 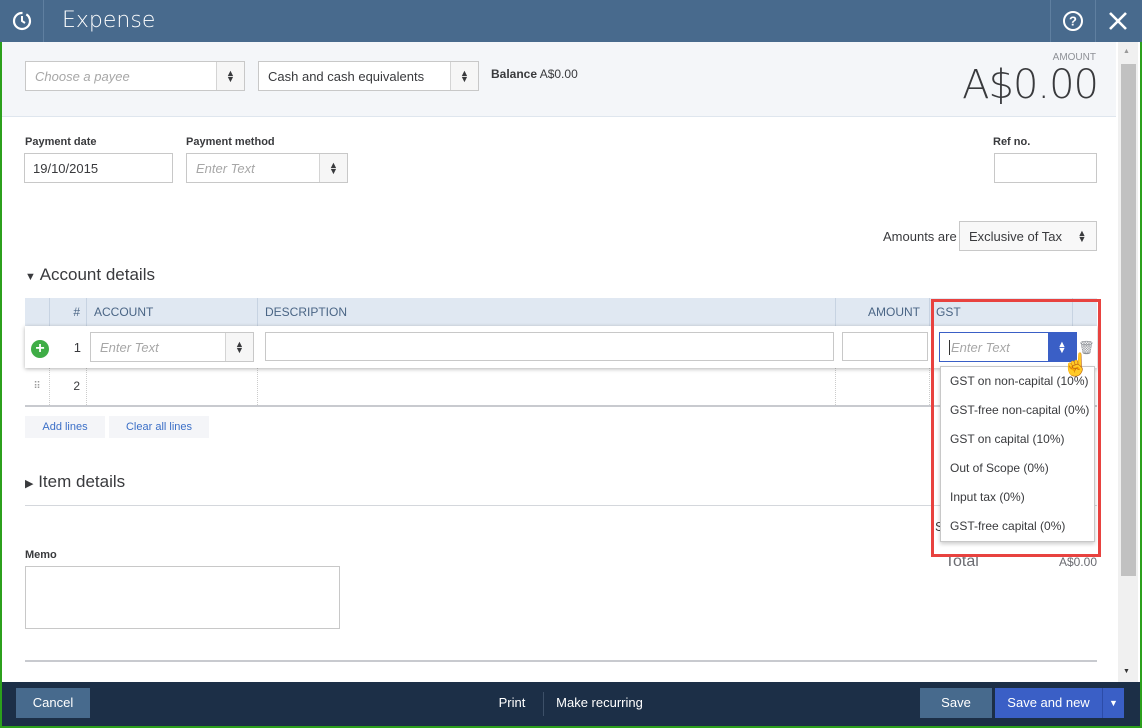 I want to click on ref-no-label: Ref no., so click(x=1012, y=142).